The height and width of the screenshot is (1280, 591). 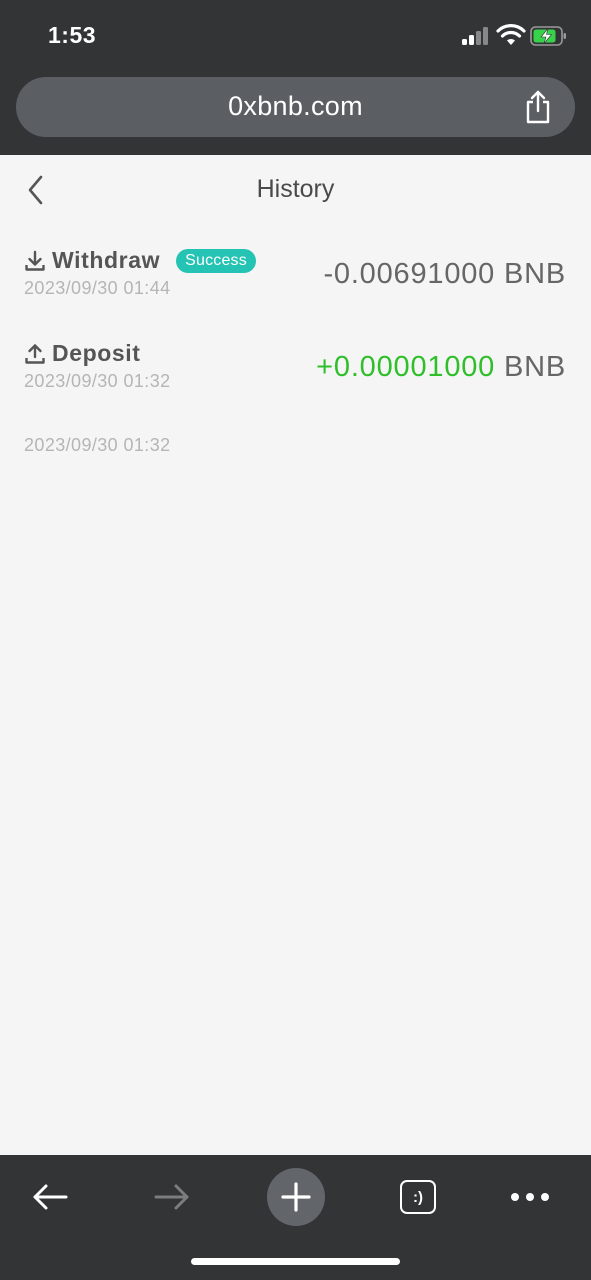 I want to click on tabs-button: :), so click(x=418, y=1197).